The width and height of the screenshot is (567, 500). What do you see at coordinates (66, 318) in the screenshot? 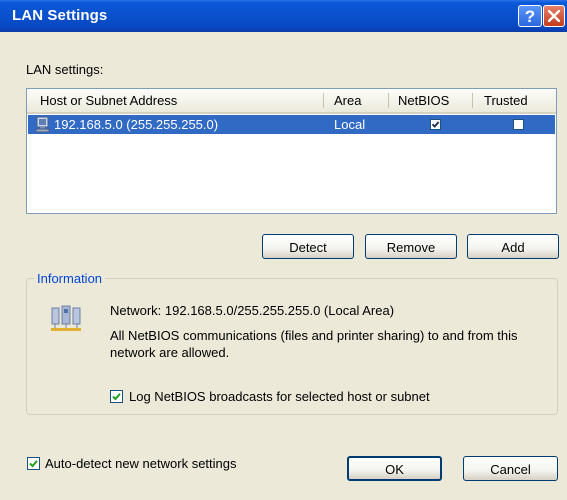
I see `network-computers-icon` at bounding box center [66, 318].